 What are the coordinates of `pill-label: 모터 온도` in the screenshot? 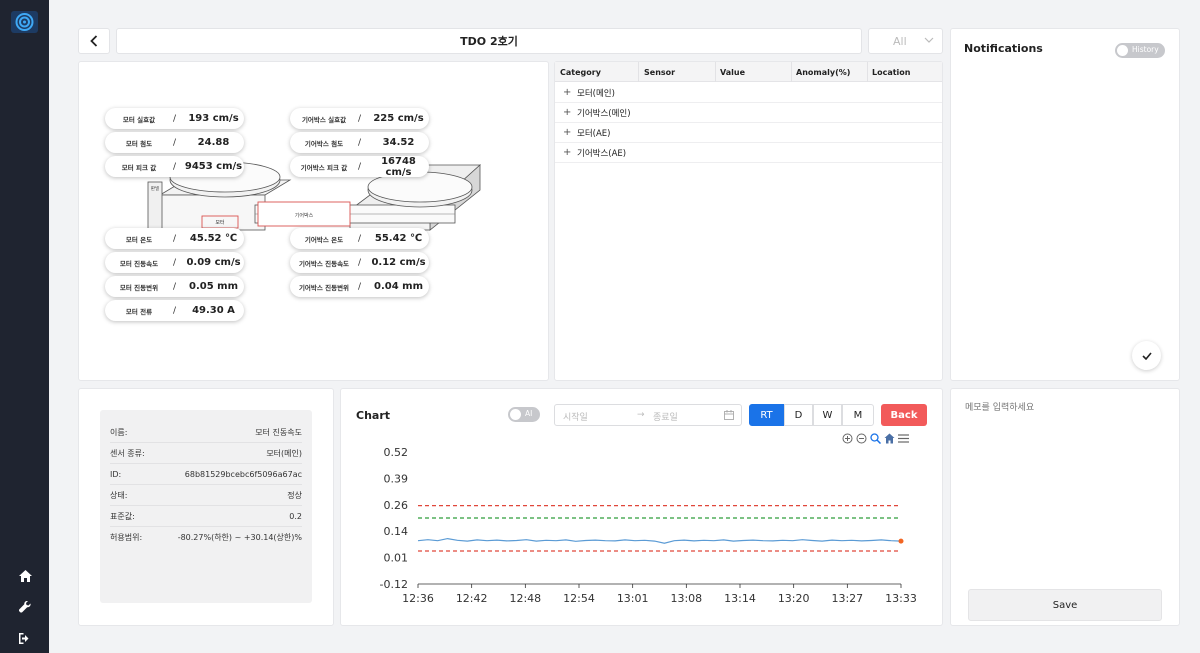 It's located at (139, 239).